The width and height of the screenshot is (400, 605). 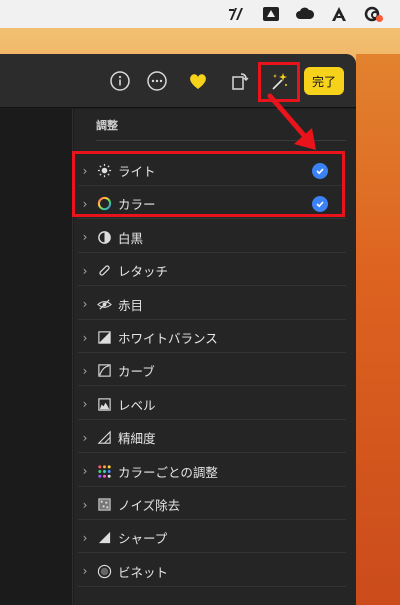 What do you see at coordinates (104, 237) in the screenshot?
I see `half-circle-icon` at bounding box center [104, 237].